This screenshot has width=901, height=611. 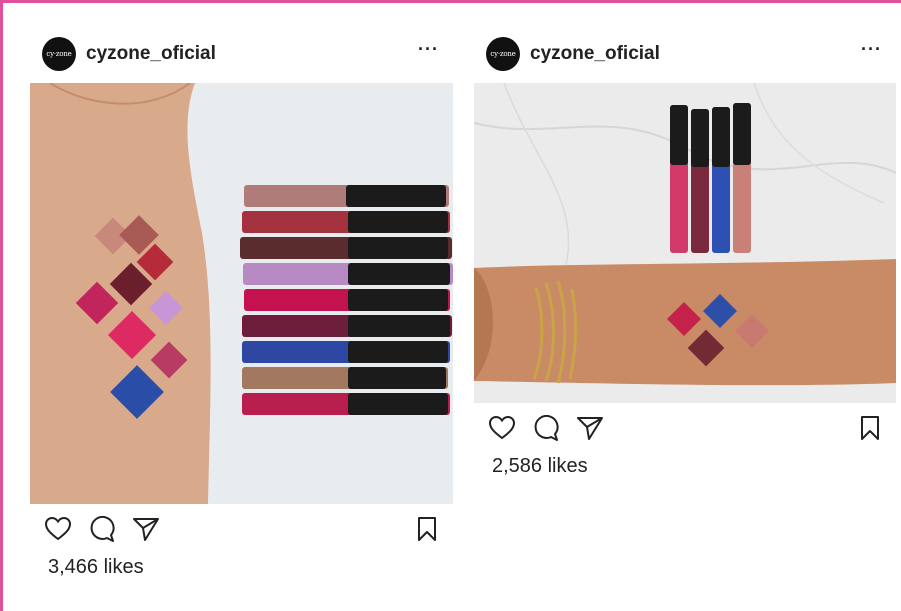 I want to click on likes-count: 3,466 likes, so click(x=250, y=567).